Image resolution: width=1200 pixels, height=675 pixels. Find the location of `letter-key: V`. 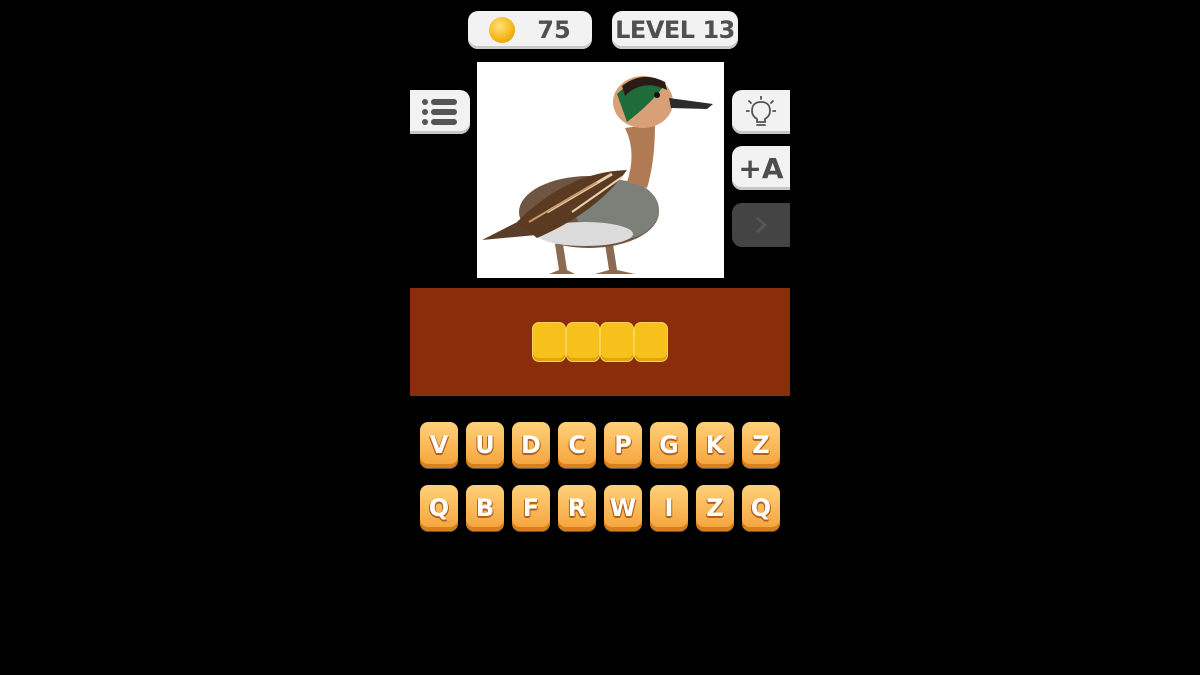

letter-key: V is located at coordinates (439, 445).